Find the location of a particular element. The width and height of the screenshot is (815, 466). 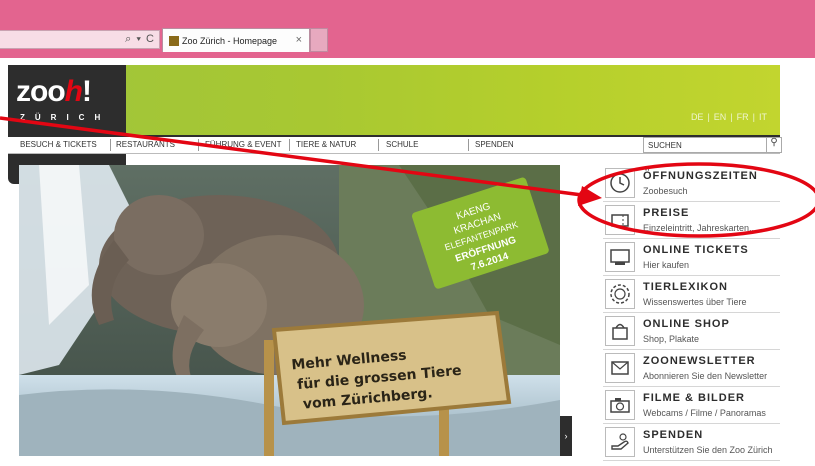

tab-close-button: × is located at coordinates (299, 40).